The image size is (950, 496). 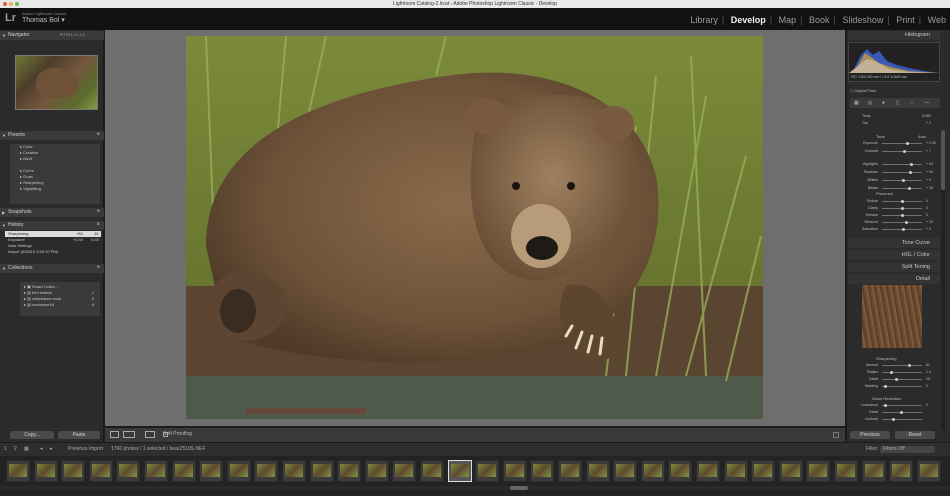 What do you see at coordinates (892, 316) in the screenshot?
I see `detail-preview` at bounding box center [892, 316].